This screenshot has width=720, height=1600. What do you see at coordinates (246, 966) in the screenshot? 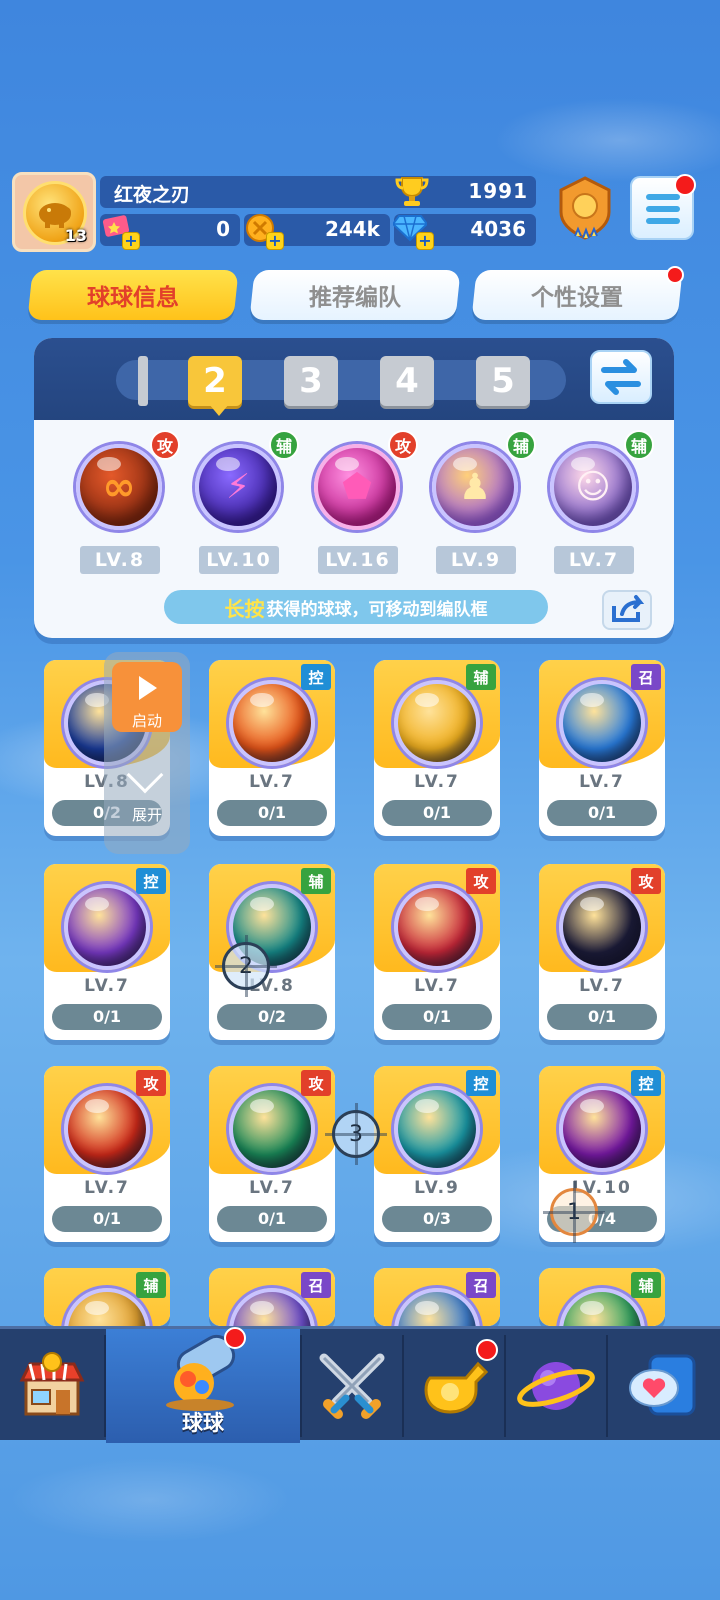
I see `tap-marker-2: 2` at bounding box center [246, 966].